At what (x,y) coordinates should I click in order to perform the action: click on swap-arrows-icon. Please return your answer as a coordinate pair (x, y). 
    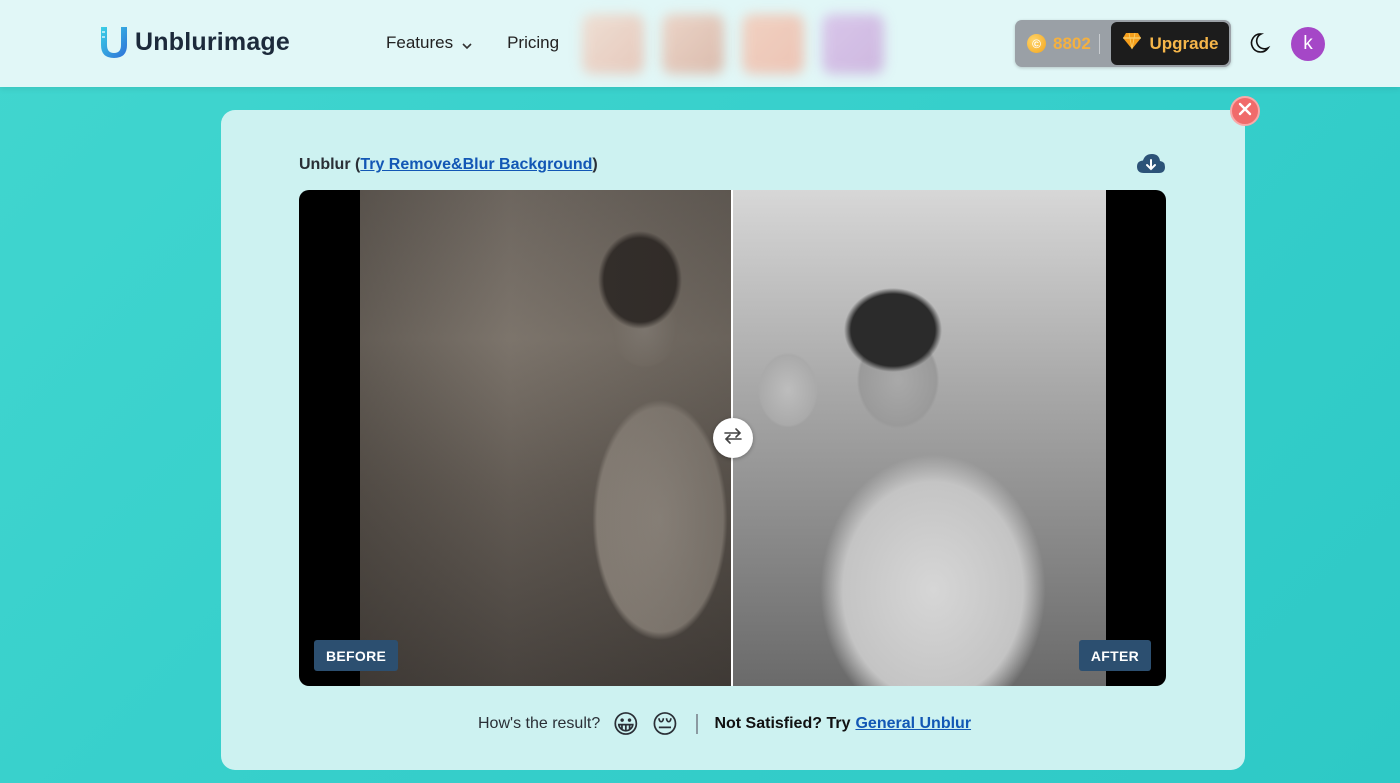
    Looking at the image, I should click on (733, 438).